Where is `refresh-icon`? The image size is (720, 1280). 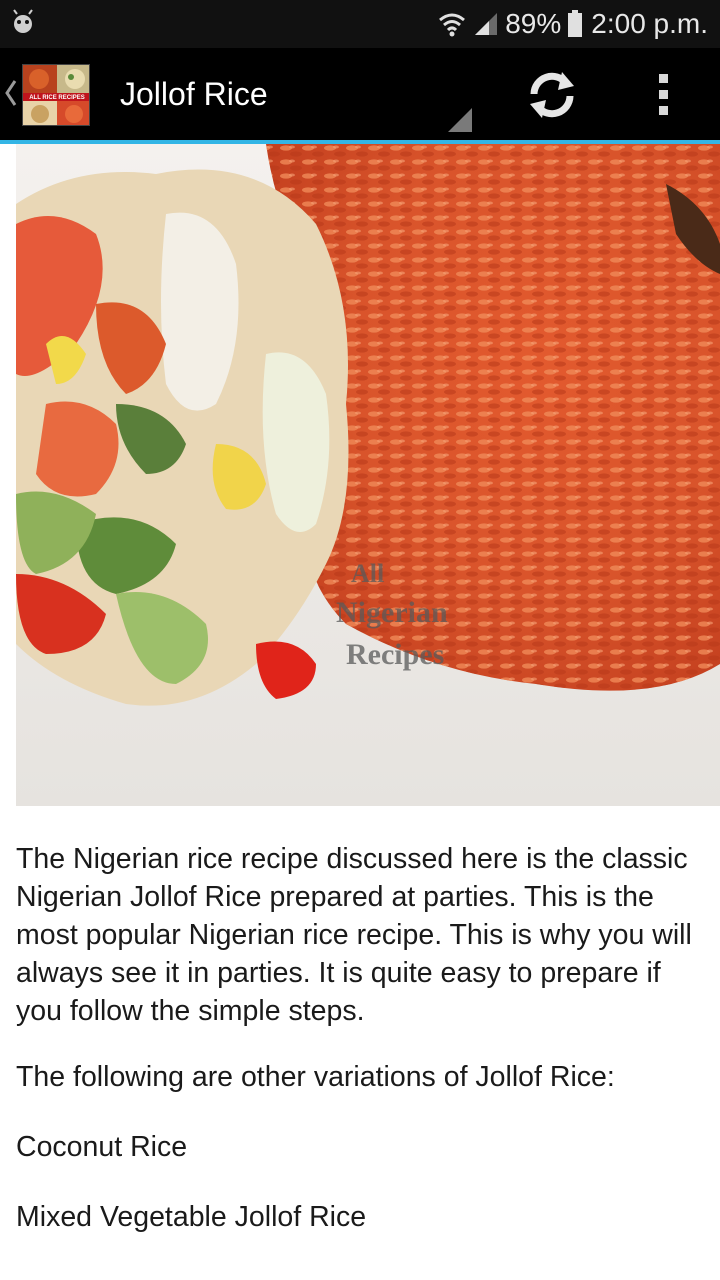 refresh-icon is located at coordinates (552, 95).